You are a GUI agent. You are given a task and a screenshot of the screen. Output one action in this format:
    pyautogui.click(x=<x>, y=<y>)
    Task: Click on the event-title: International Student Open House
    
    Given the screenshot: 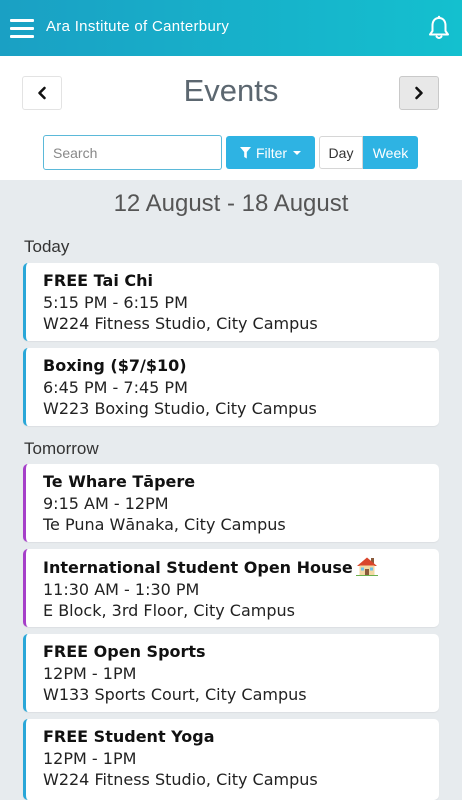 What is the action you would take?
    pyautogui.click(x=198, y=567)
    